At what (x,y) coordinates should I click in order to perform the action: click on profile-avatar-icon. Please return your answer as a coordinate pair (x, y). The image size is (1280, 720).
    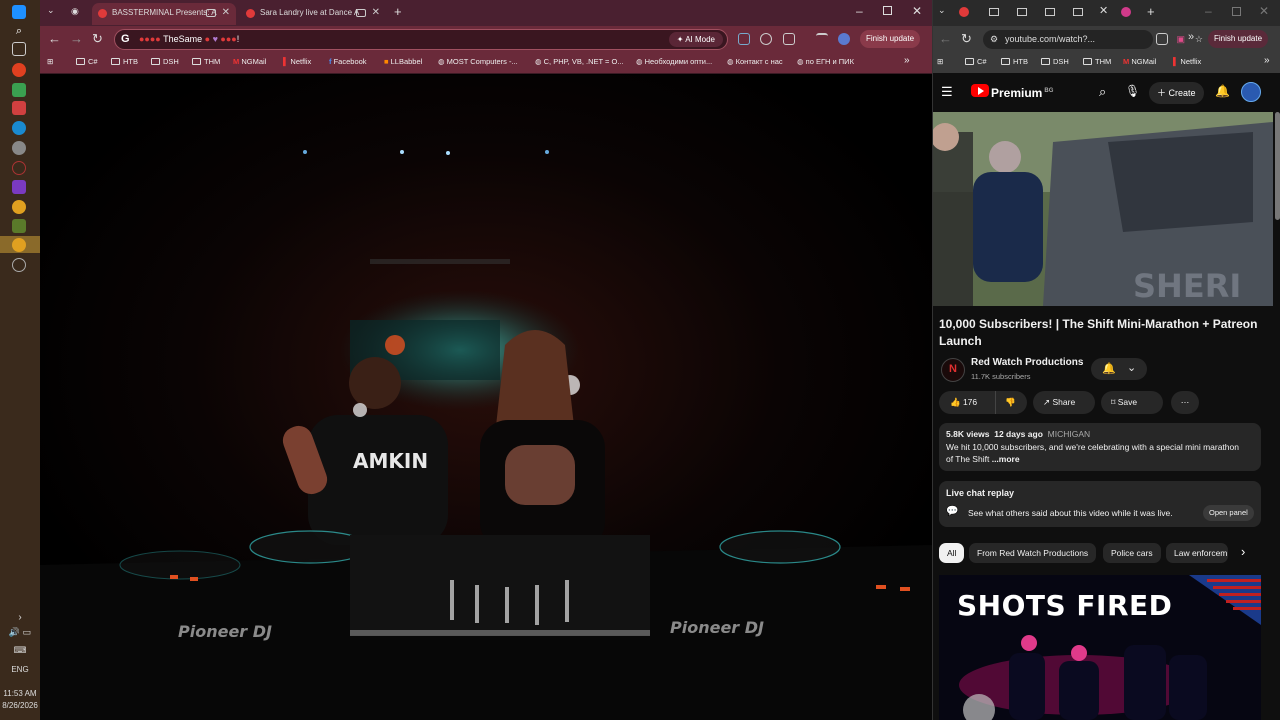
    Looking at the image, I should click on (844, 39).